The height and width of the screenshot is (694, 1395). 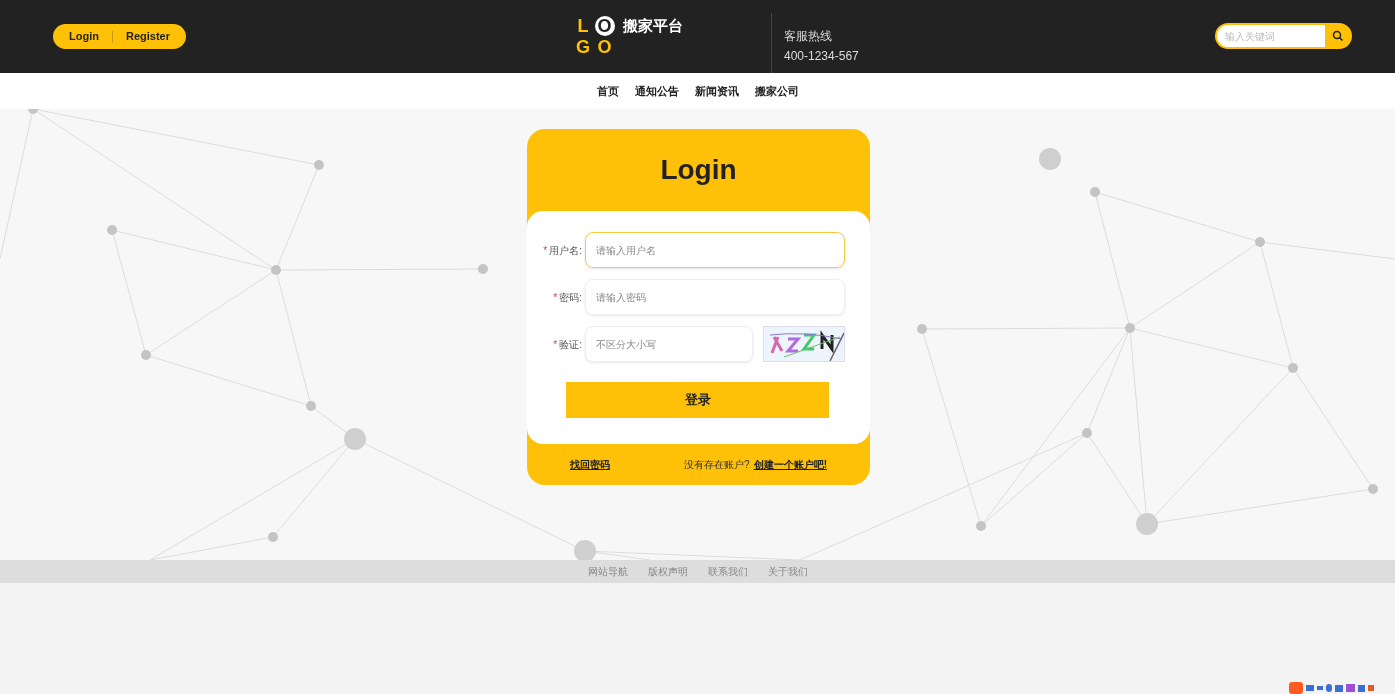 I want to click on input-field: 请输入用户名, so click(x=715, y=250).